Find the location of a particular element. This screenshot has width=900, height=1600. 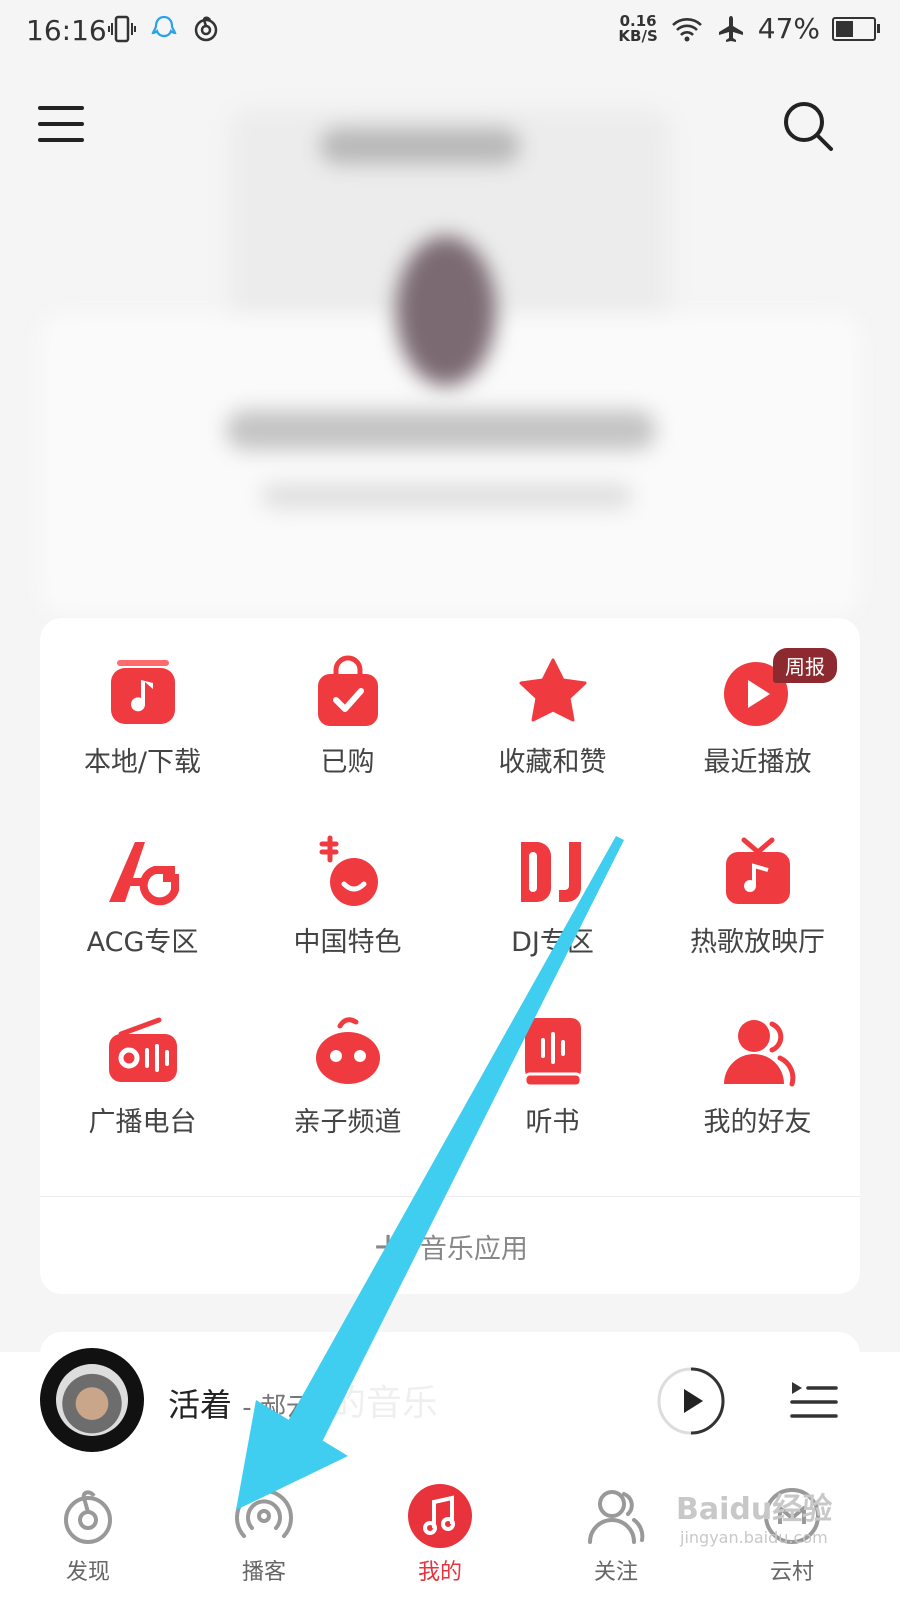

netease-music-icon is located at coordinates (206, 29).